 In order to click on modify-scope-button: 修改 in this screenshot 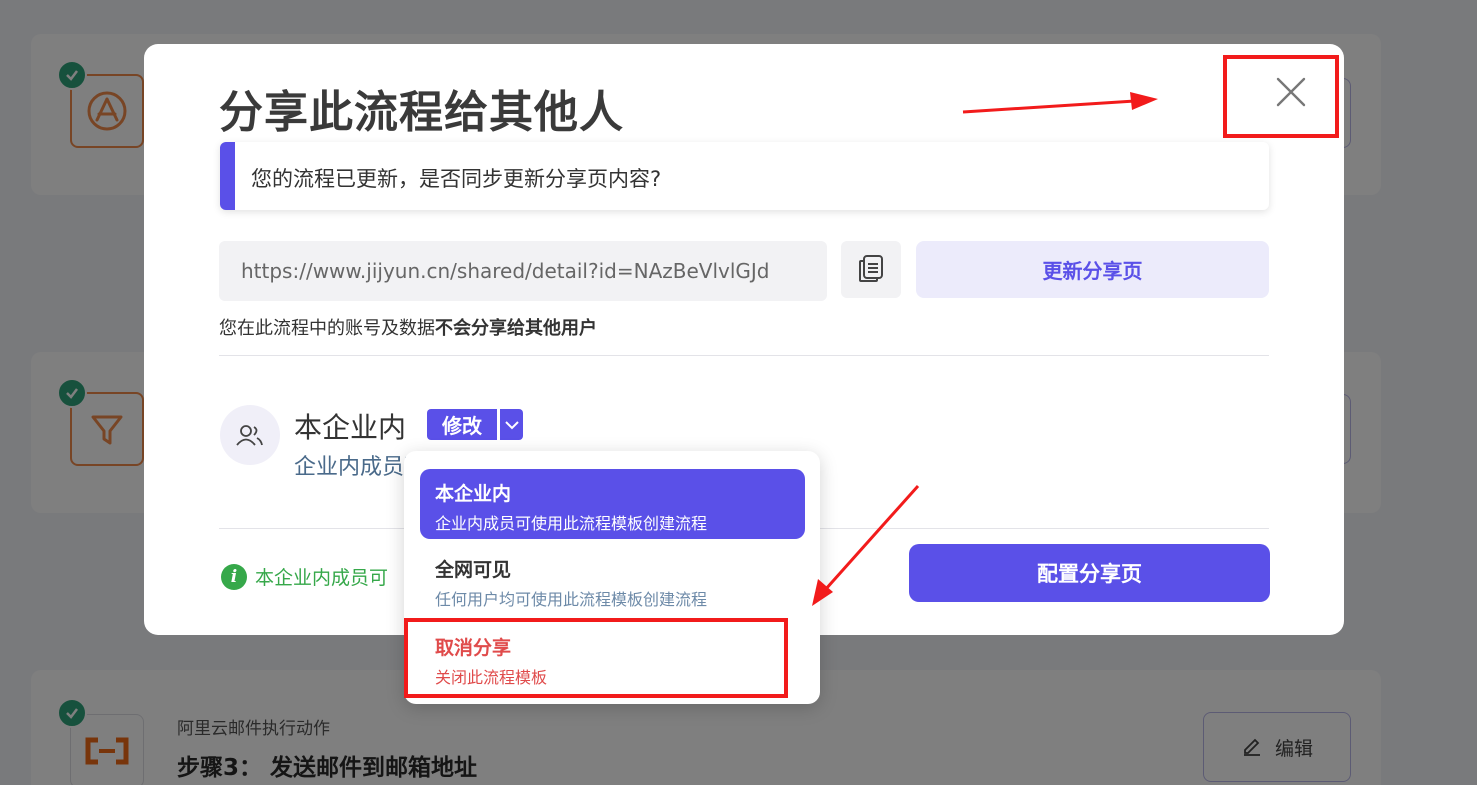, I will do `click(462, 424)`.